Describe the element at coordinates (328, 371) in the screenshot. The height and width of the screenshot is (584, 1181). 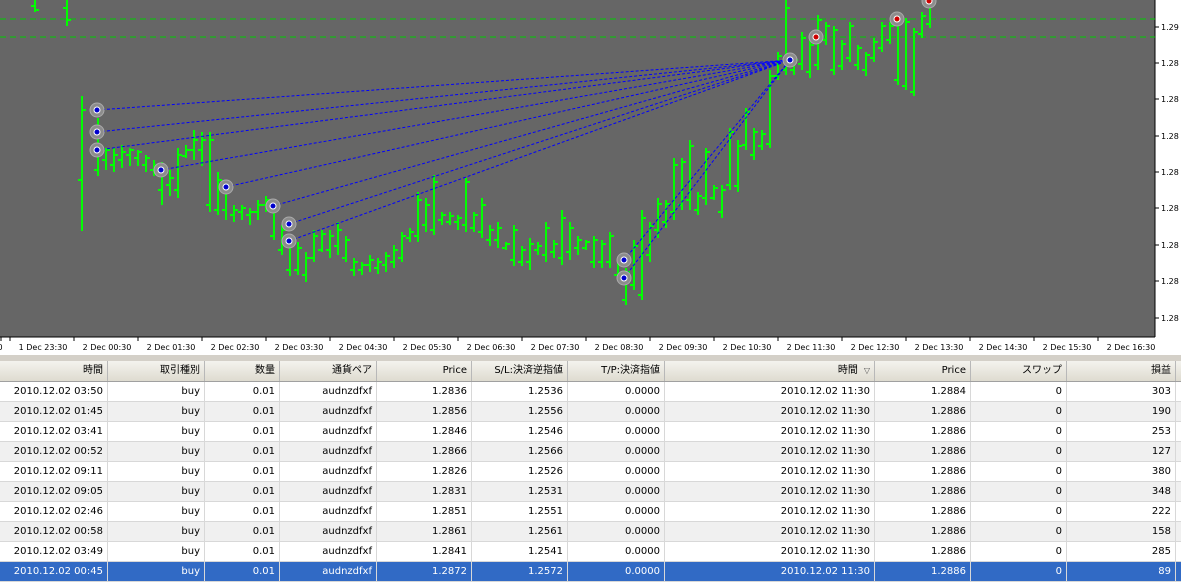
I see `column-header-3: 通貨ペア` at that location.